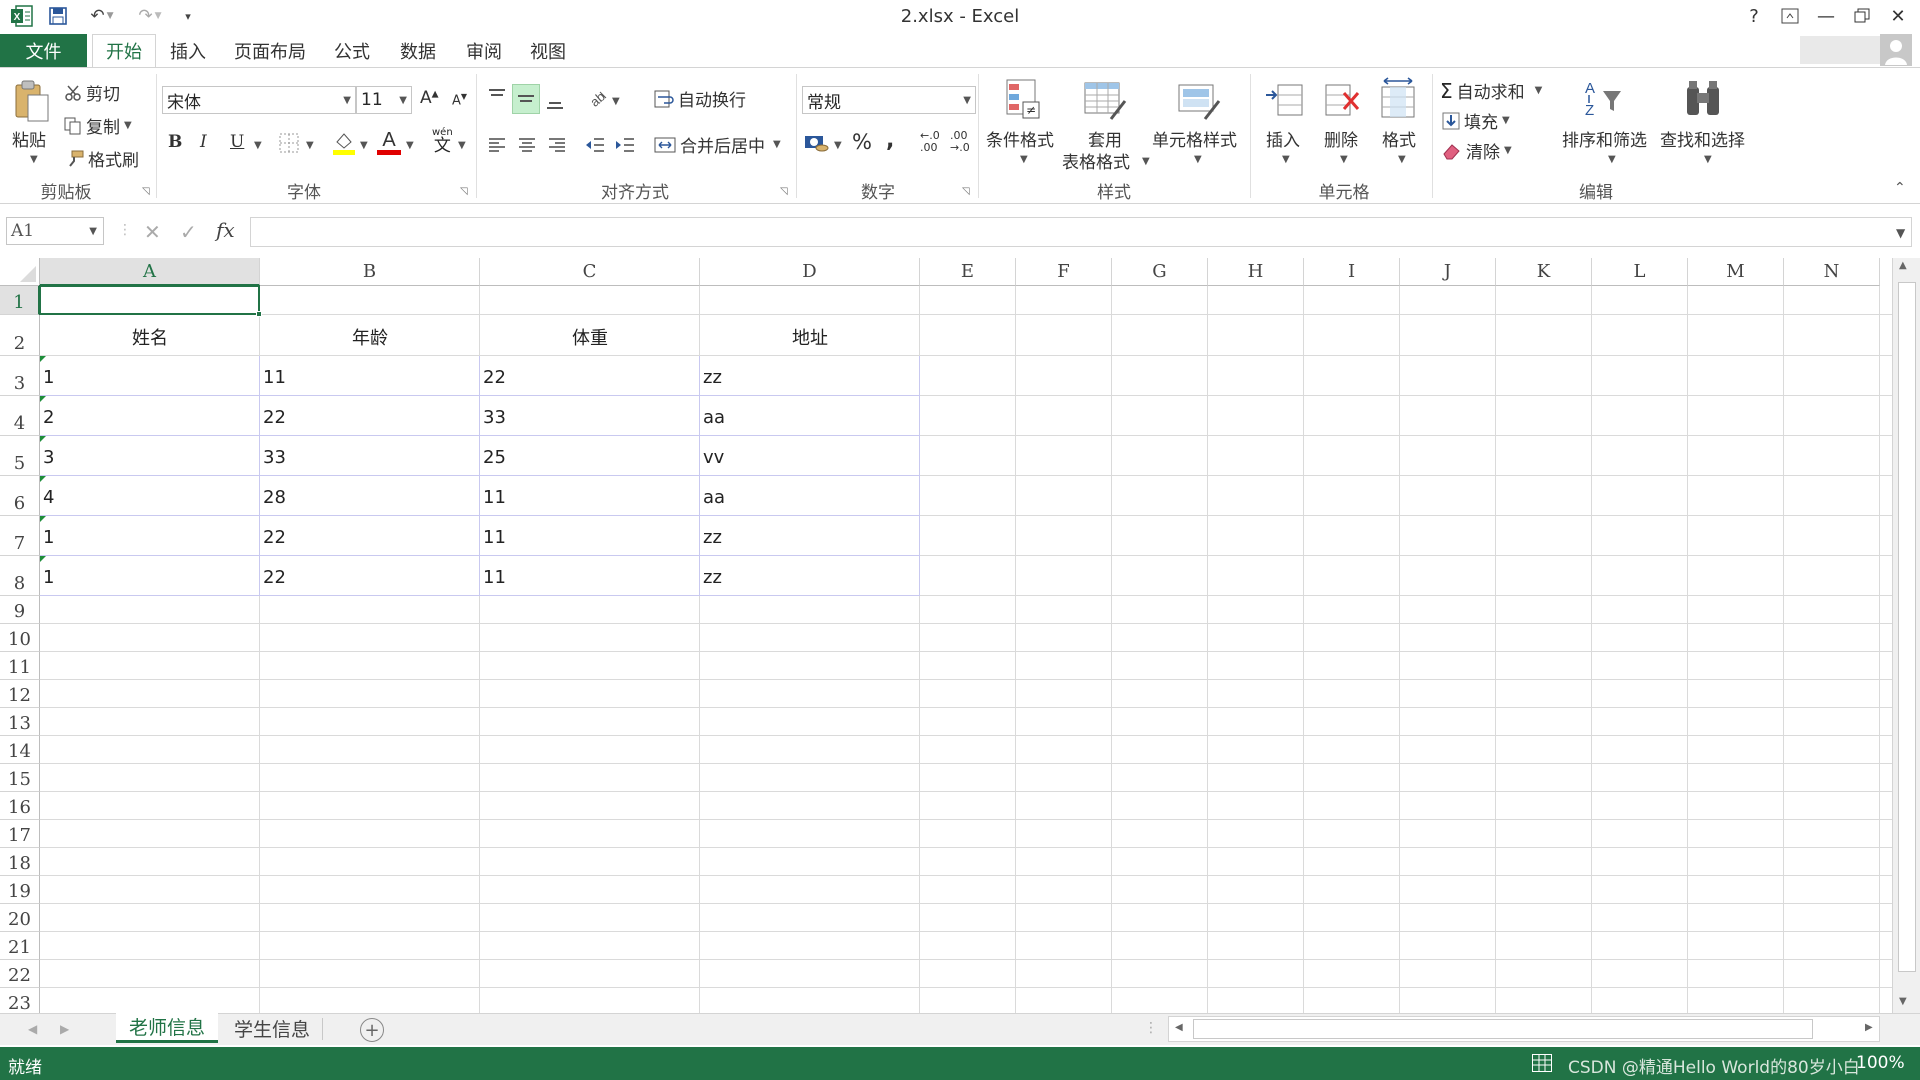 This screenshot has height=1080, width=1920. I want to click on increase-font-size-button: A▲, so click(429, 98).